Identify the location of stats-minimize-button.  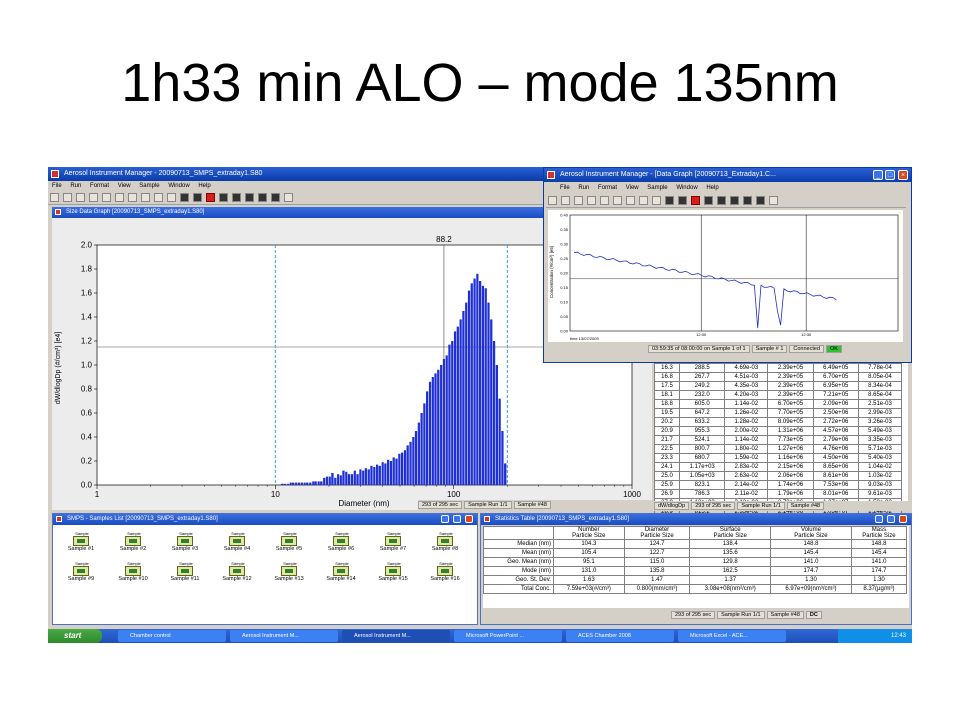
(879, 519).